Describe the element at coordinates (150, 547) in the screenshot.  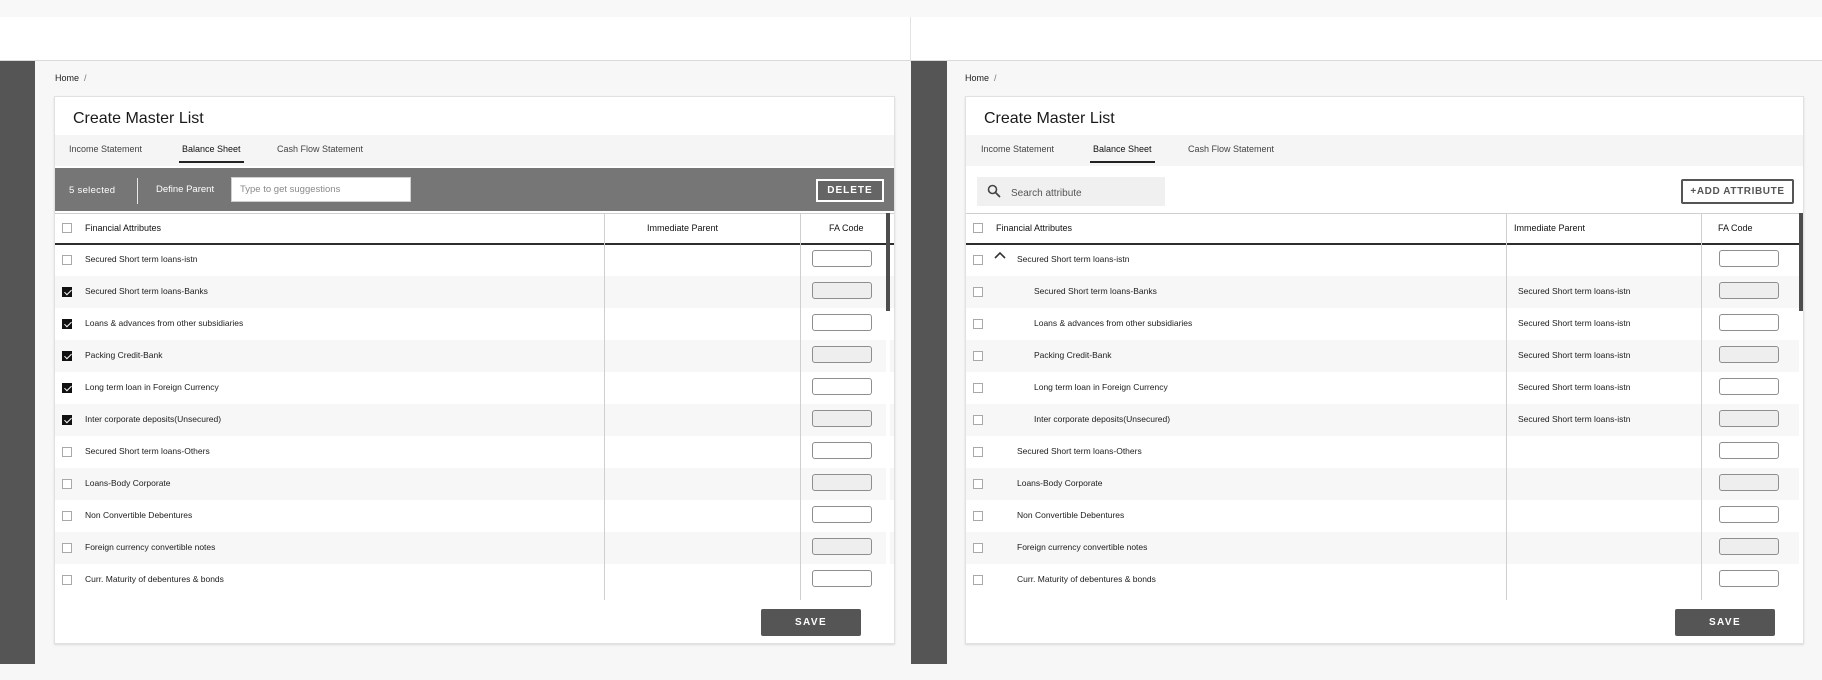
I see `attribute-name: Foreign currency convertible notes` at that location.